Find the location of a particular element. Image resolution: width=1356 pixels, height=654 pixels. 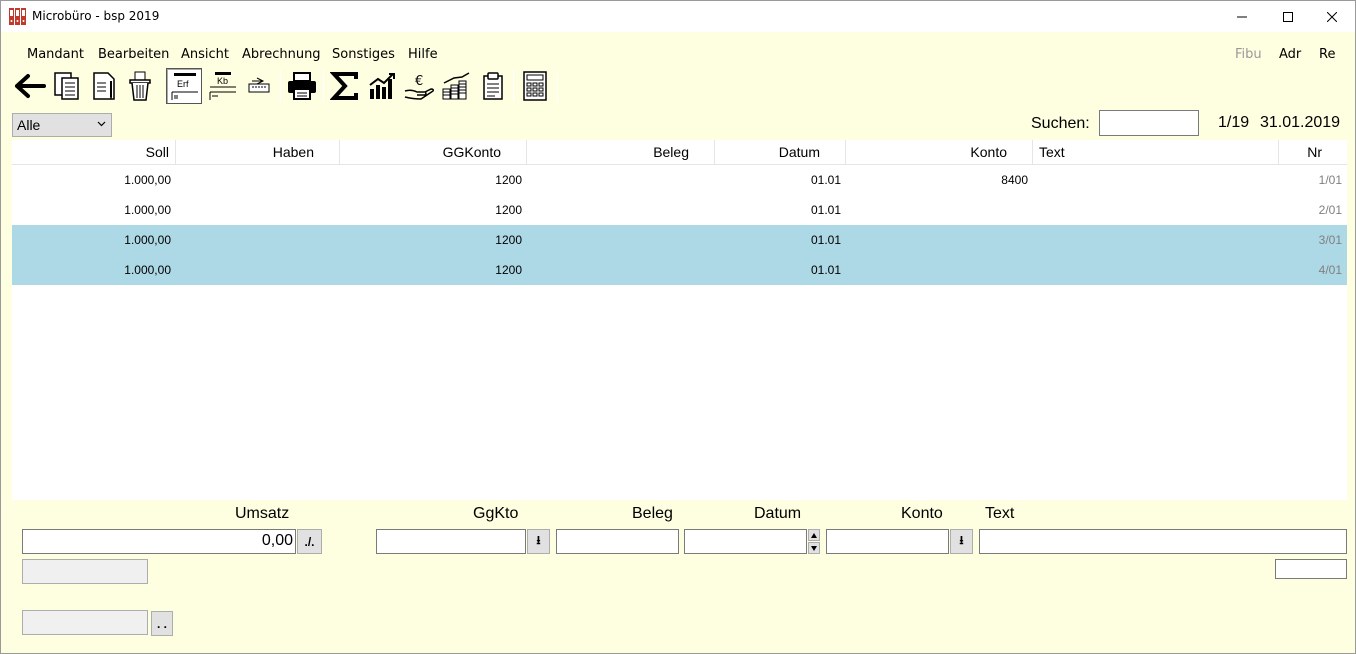

table-row: 1.000,00 1200 01.01 4/01 is located at coordinates (679, 270).